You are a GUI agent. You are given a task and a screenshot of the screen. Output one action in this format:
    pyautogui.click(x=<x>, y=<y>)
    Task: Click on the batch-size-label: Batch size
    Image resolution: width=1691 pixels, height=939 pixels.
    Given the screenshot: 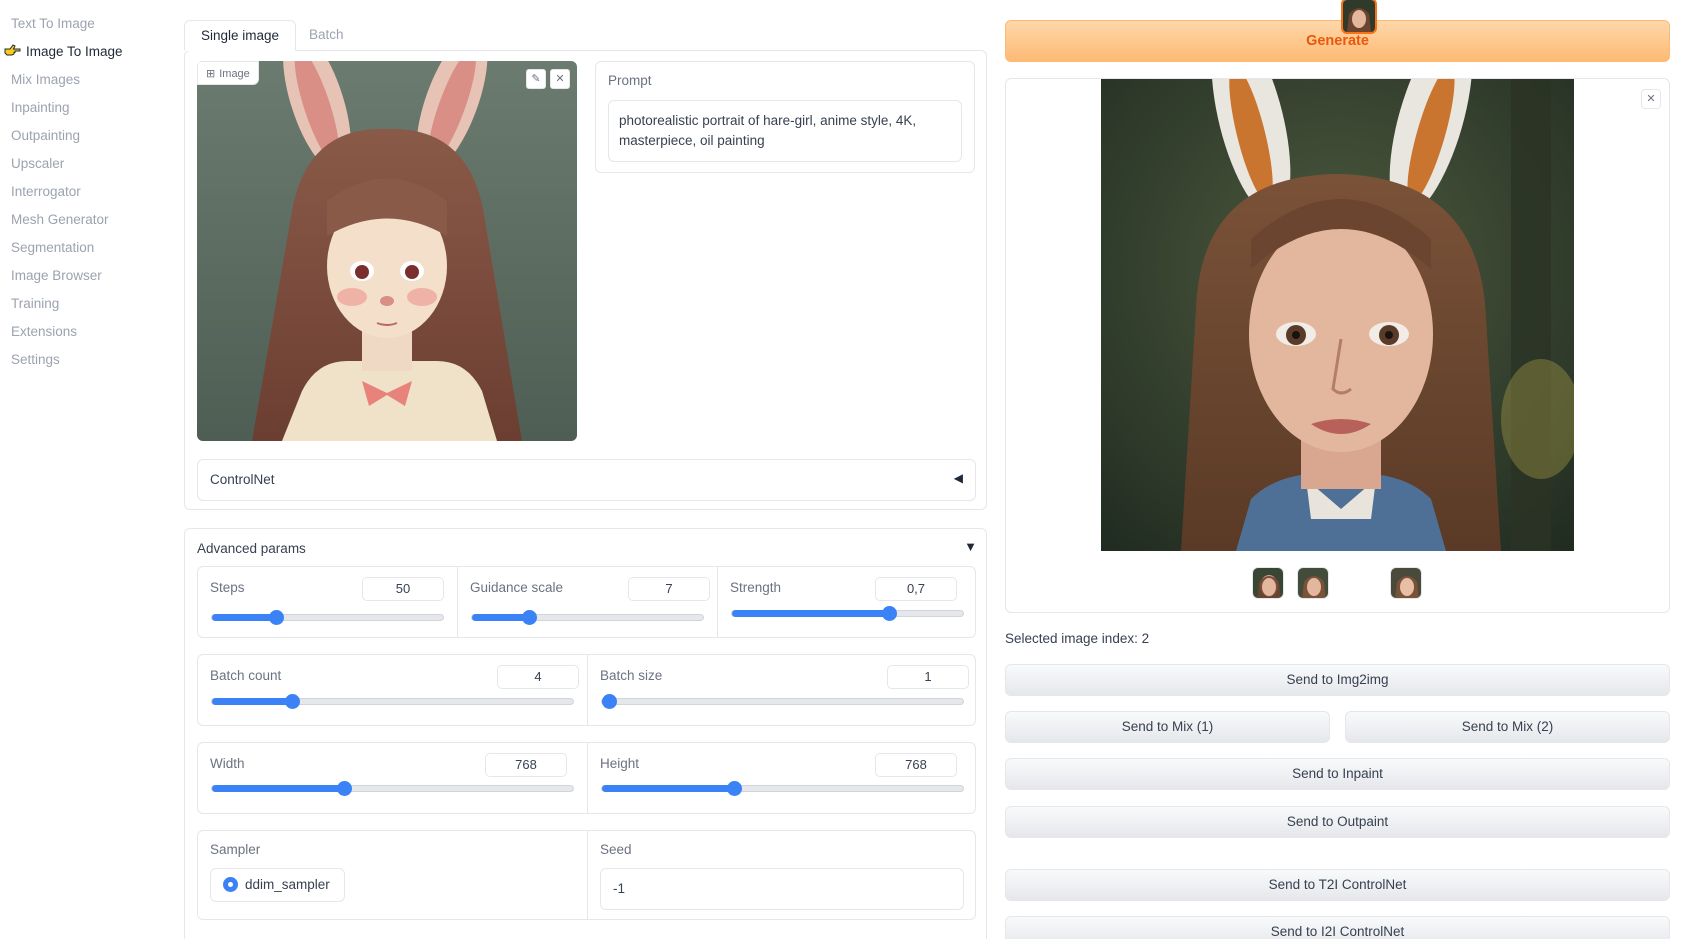 What is the action you would take?
    pyautogui.click(x=631, y=675)
    